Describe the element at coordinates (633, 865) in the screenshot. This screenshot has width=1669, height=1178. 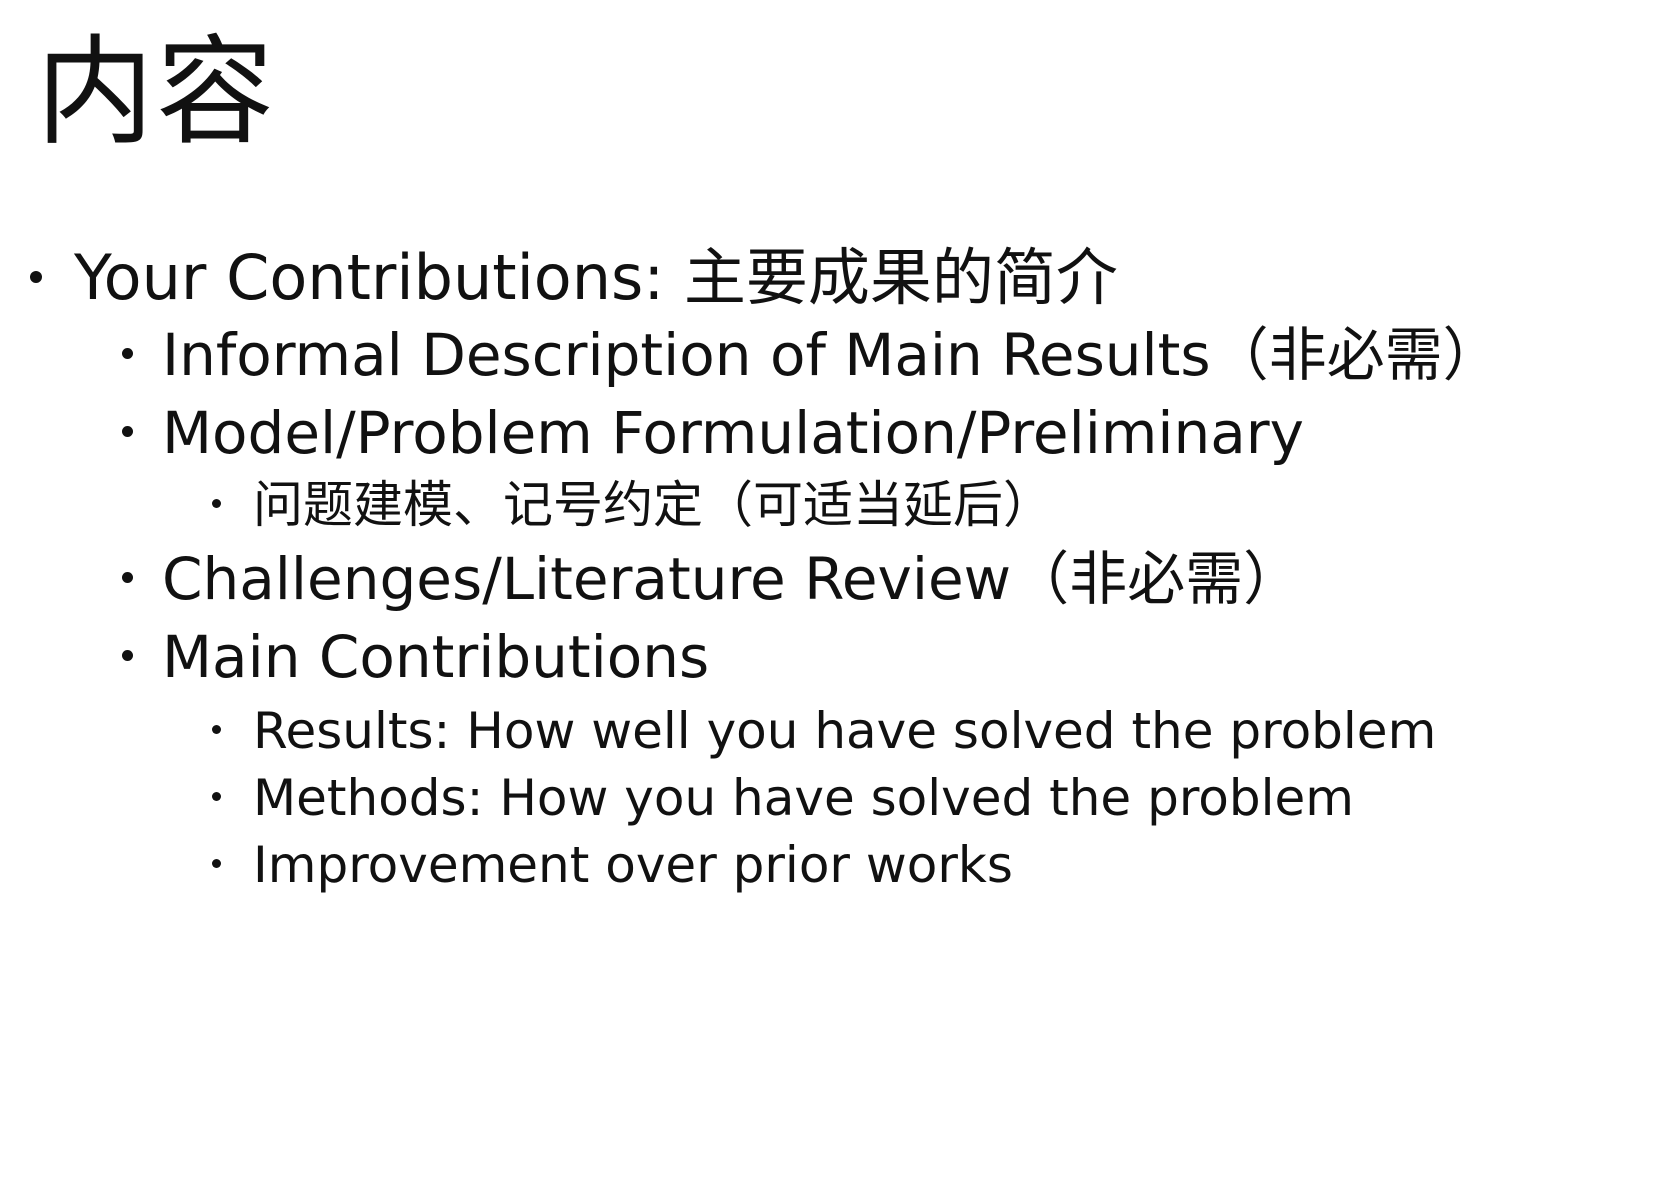
I see `list-item-text: Improvement over prior works` at that location.